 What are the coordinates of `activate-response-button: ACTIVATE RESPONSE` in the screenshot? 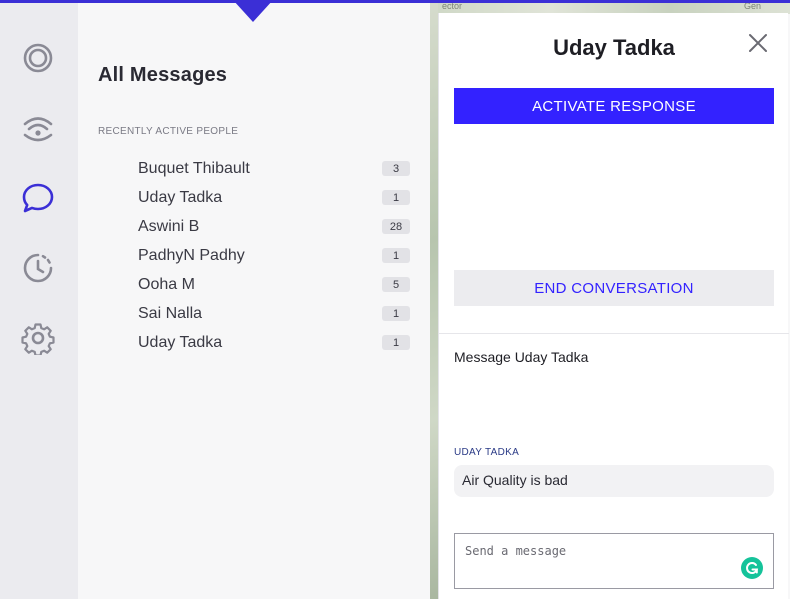 It's located at (614, 106).